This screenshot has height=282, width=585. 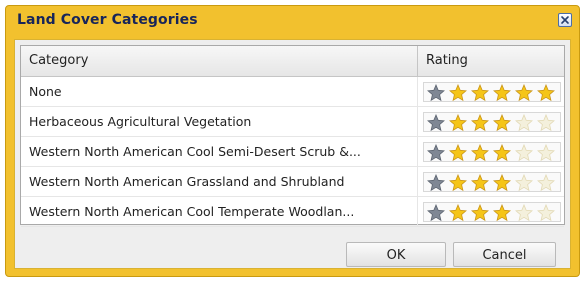 What do you see at coordinates (491, 61) in the screenshot?
I see `column-header-rating: Rating` at bounding box center [491, 61].